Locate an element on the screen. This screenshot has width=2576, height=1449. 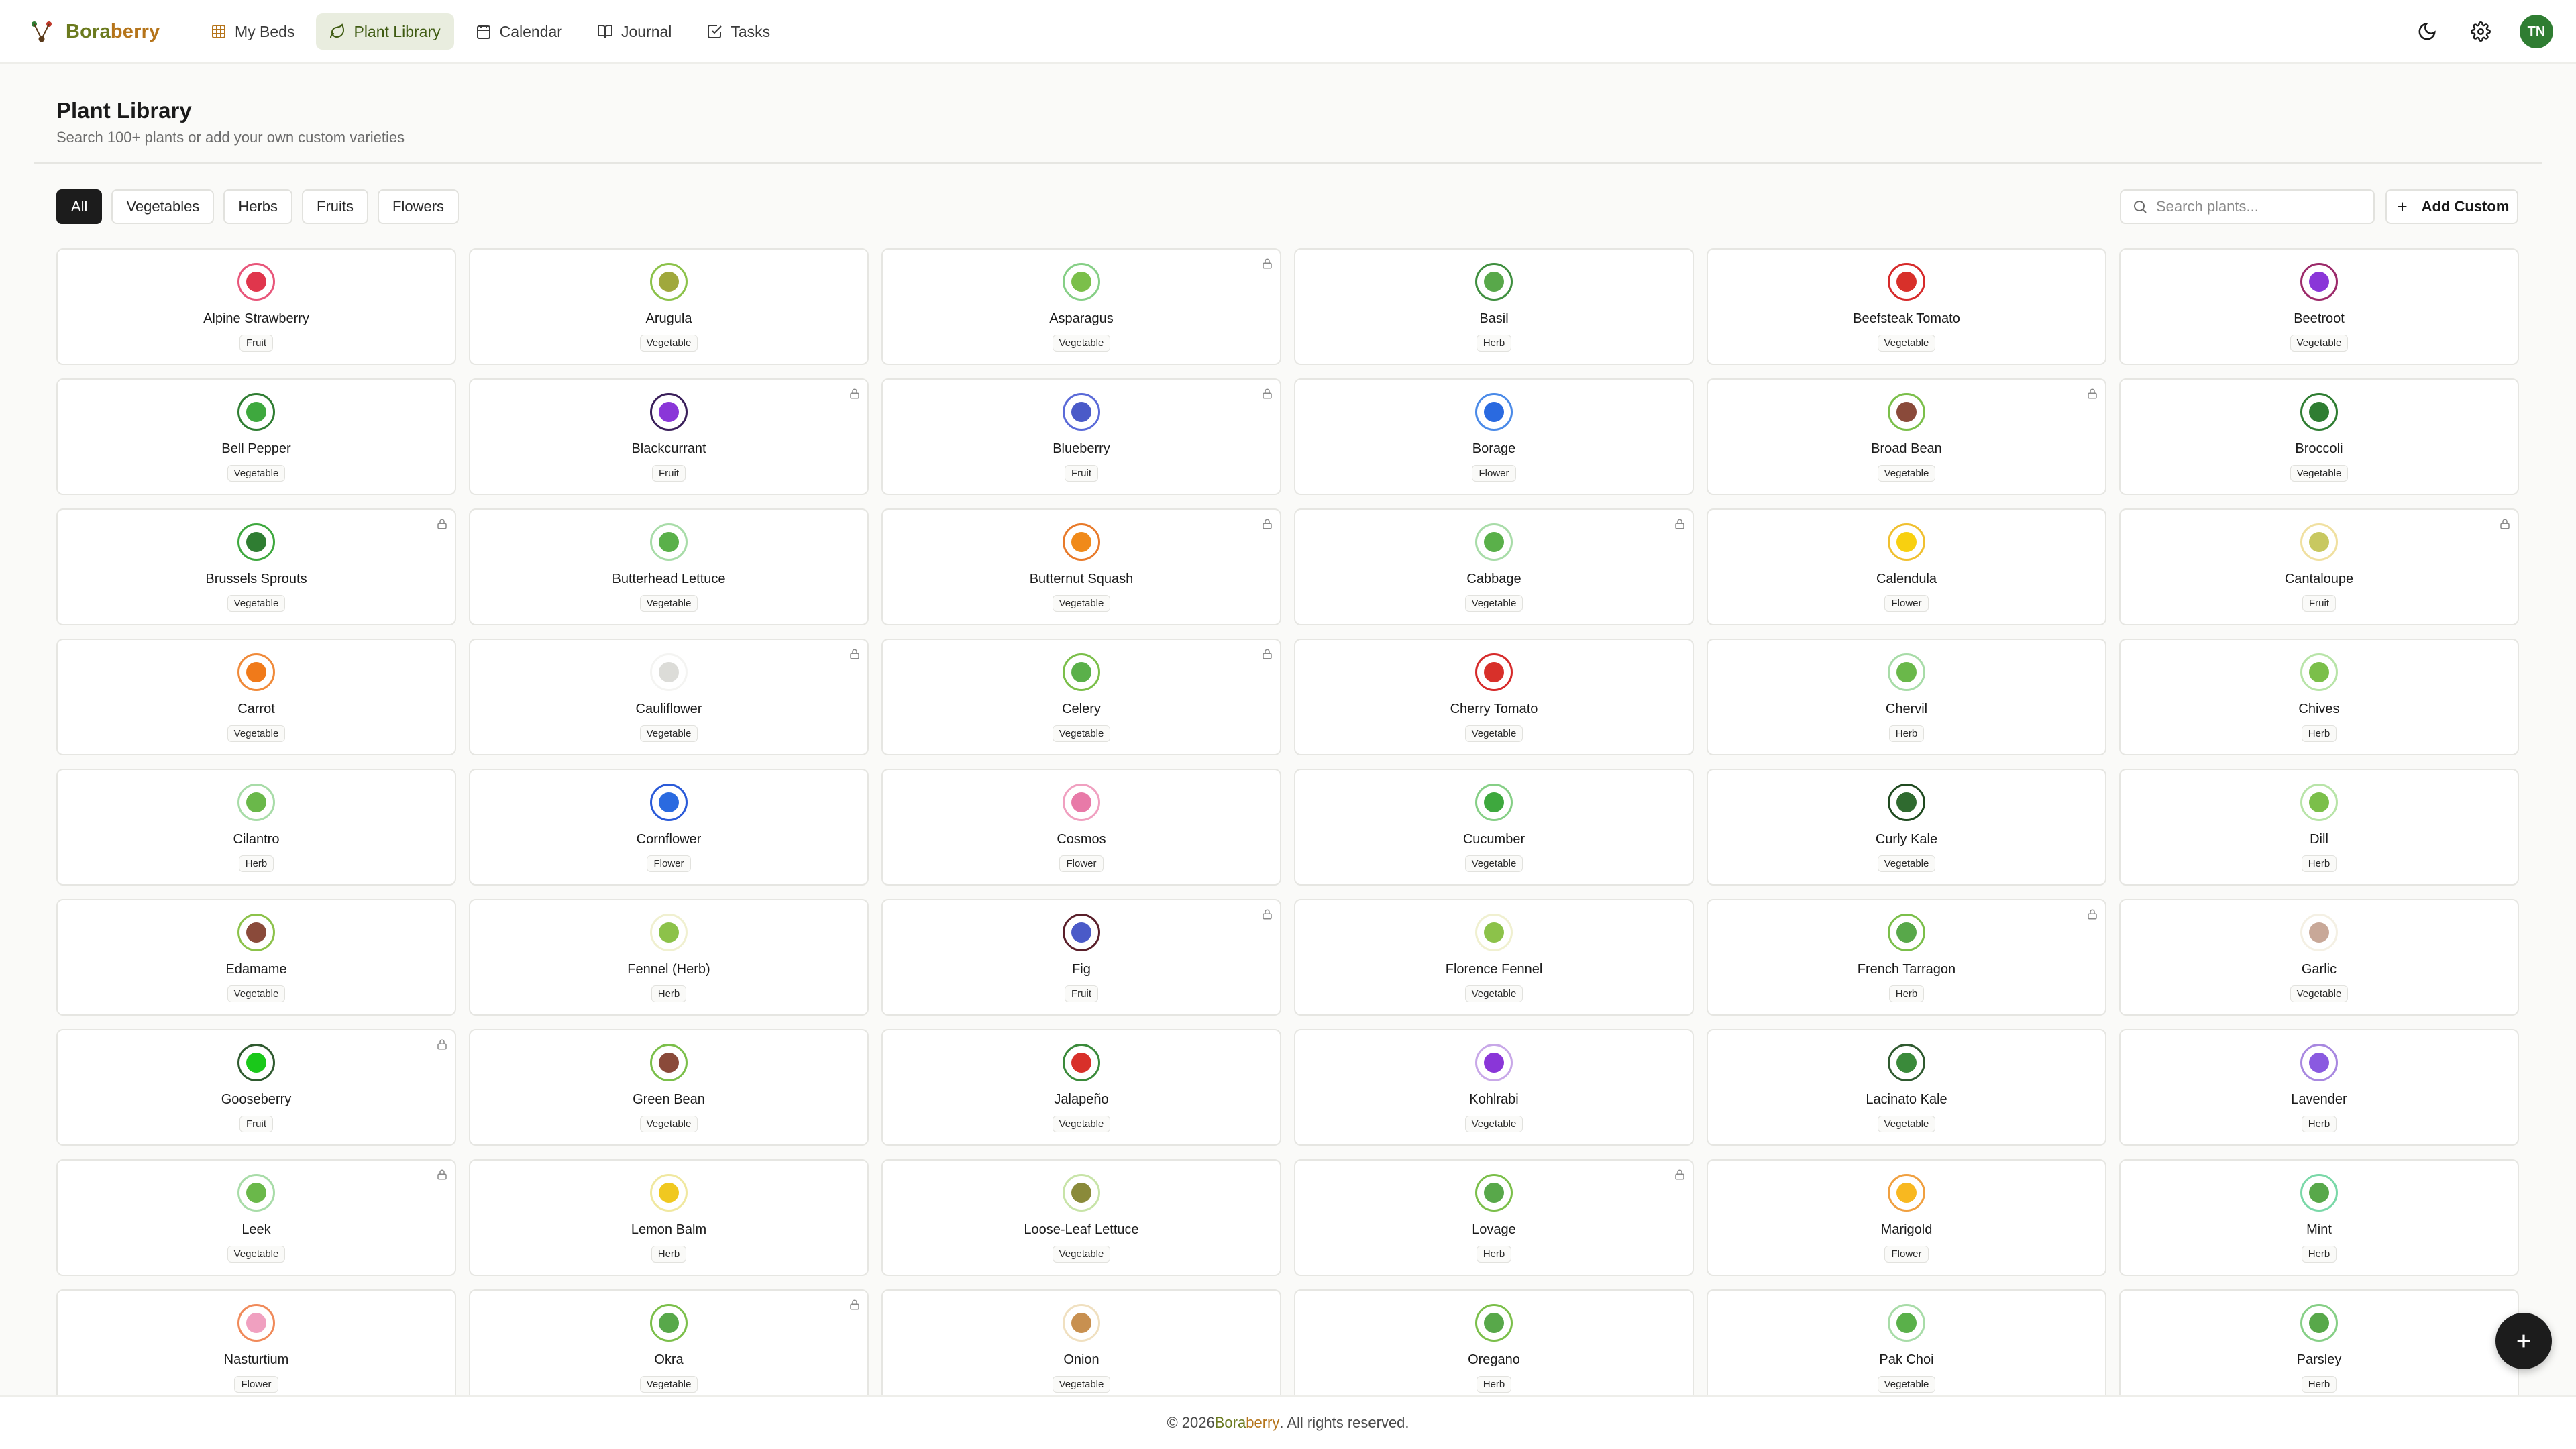
plant-card: Fig Fruit is located at coordinates (1081, 957).